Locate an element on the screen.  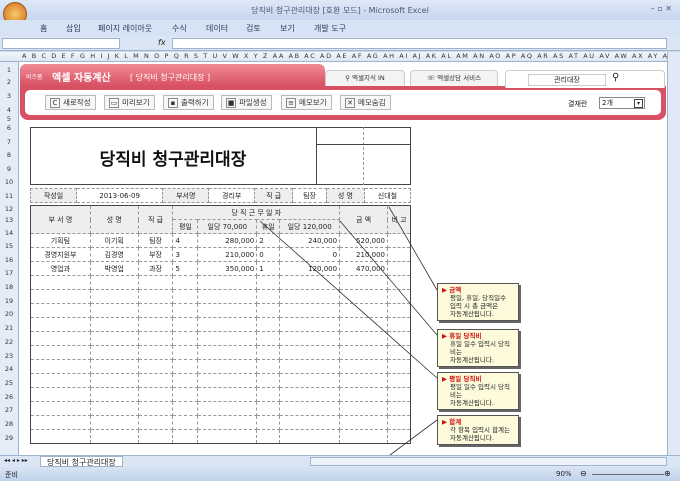
callout-leader-lines is located at coordinates (348, 331).